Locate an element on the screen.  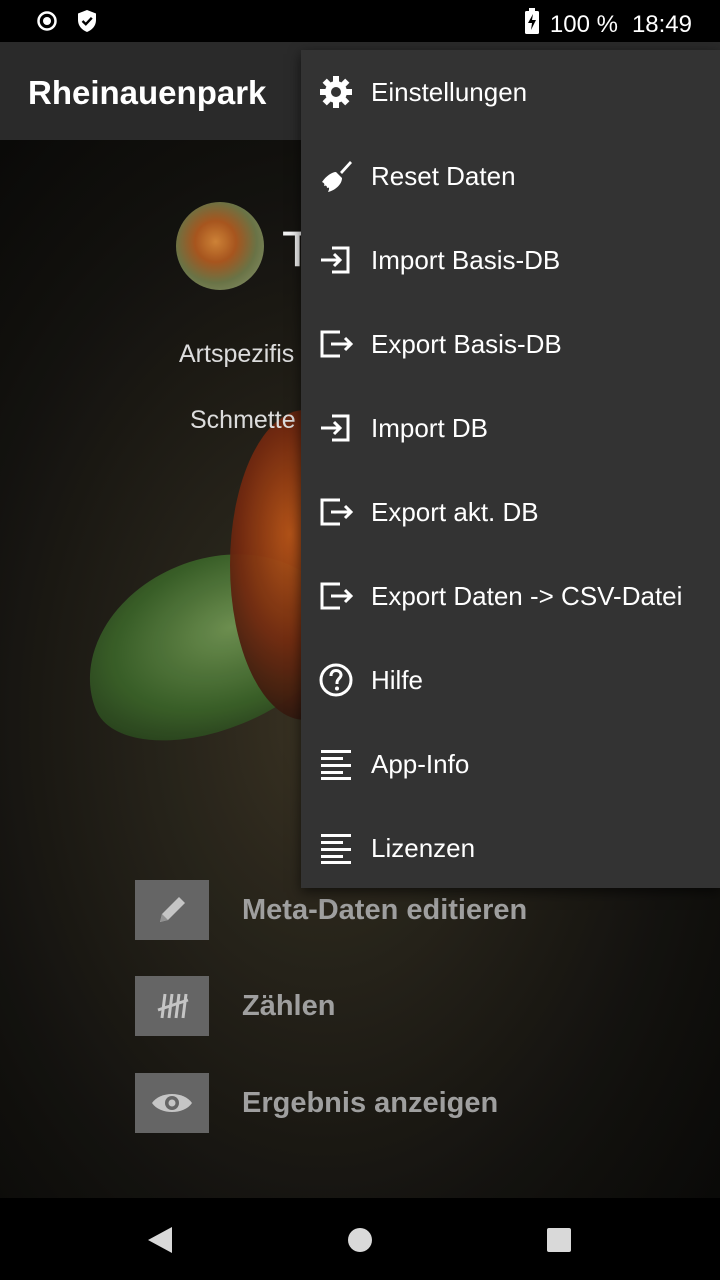
battery-level: 100 % is located at coordinates (583, 24).